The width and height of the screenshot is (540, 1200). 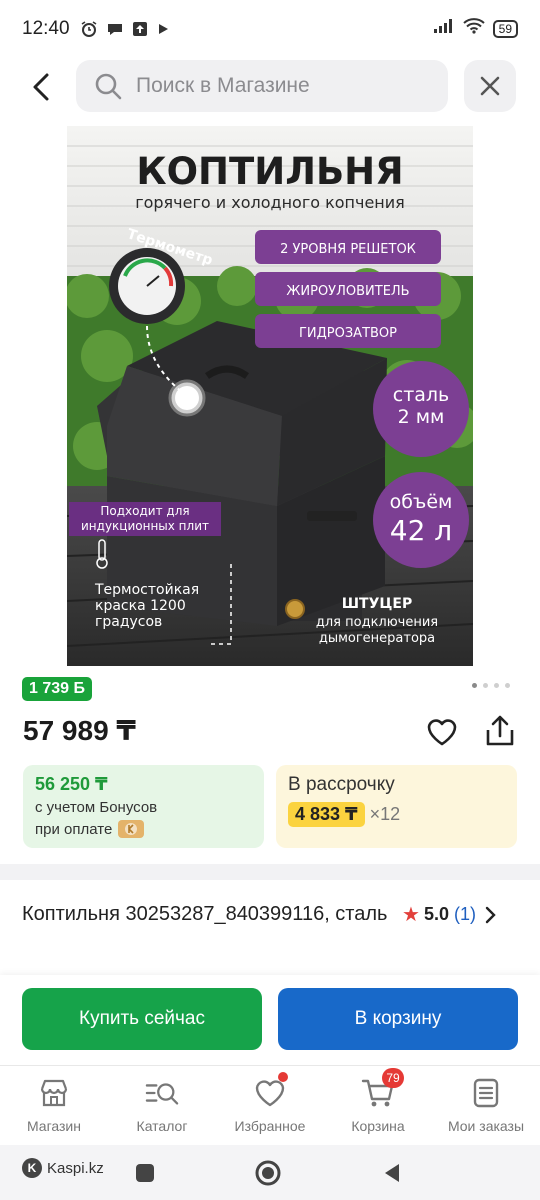 What do you see at coordinates (347, 291) in the screenshot?
I see `feature-pill-grease: ЖИРОУЛОВИТЕЛЬ` at bounding box center [347, 291].